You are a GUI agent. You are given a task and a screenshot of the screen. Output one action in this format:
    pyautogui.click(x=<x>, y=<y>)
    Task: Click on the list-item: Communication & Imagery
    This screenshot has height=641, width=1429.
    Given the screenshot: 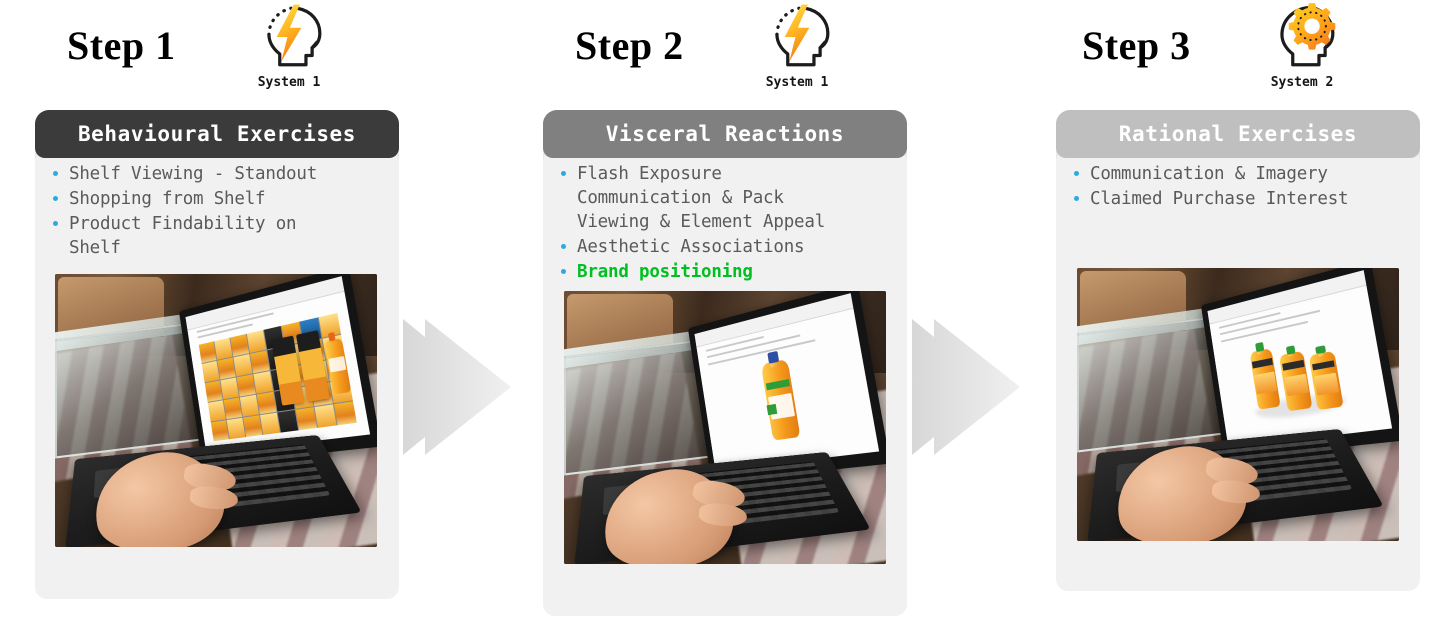 What is the action you would take?
    pyautogui.click(x=1238, y=174)
    